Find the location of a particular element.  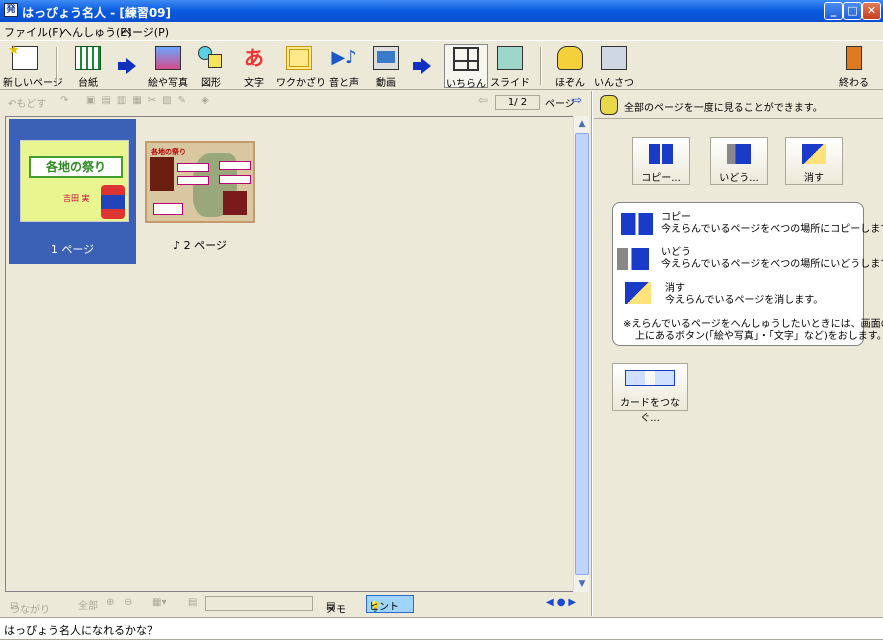

slide-button: スライド is located at coordinates (510, 66).